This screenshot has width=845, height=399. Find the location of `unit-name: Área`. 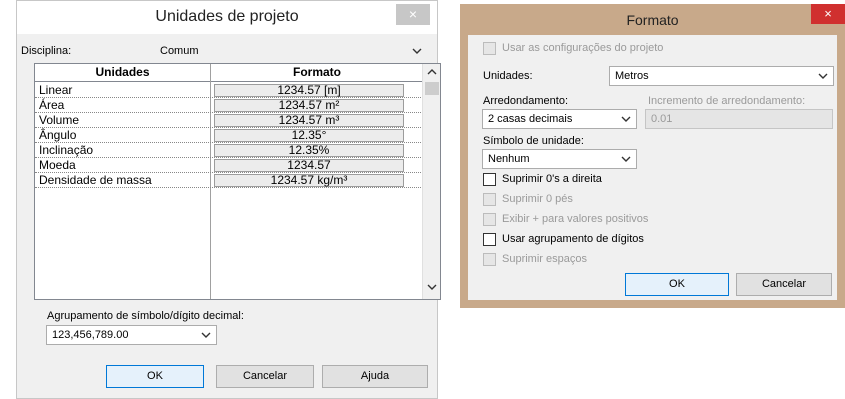

unit-name: Área is located at coordinates (52, 105).